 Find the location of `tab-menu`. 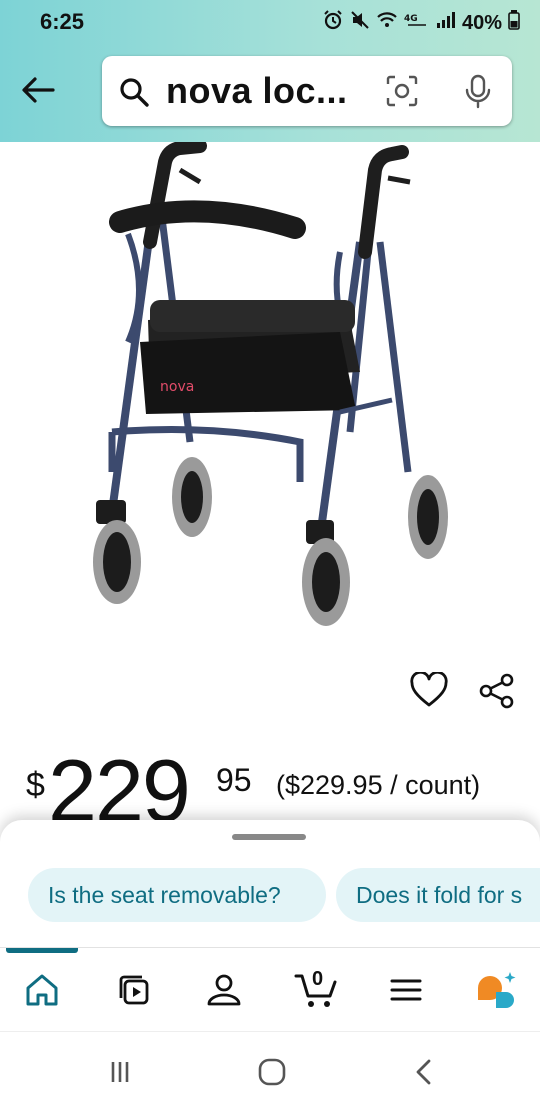

tab-menu is located at coordinates (406, 990).